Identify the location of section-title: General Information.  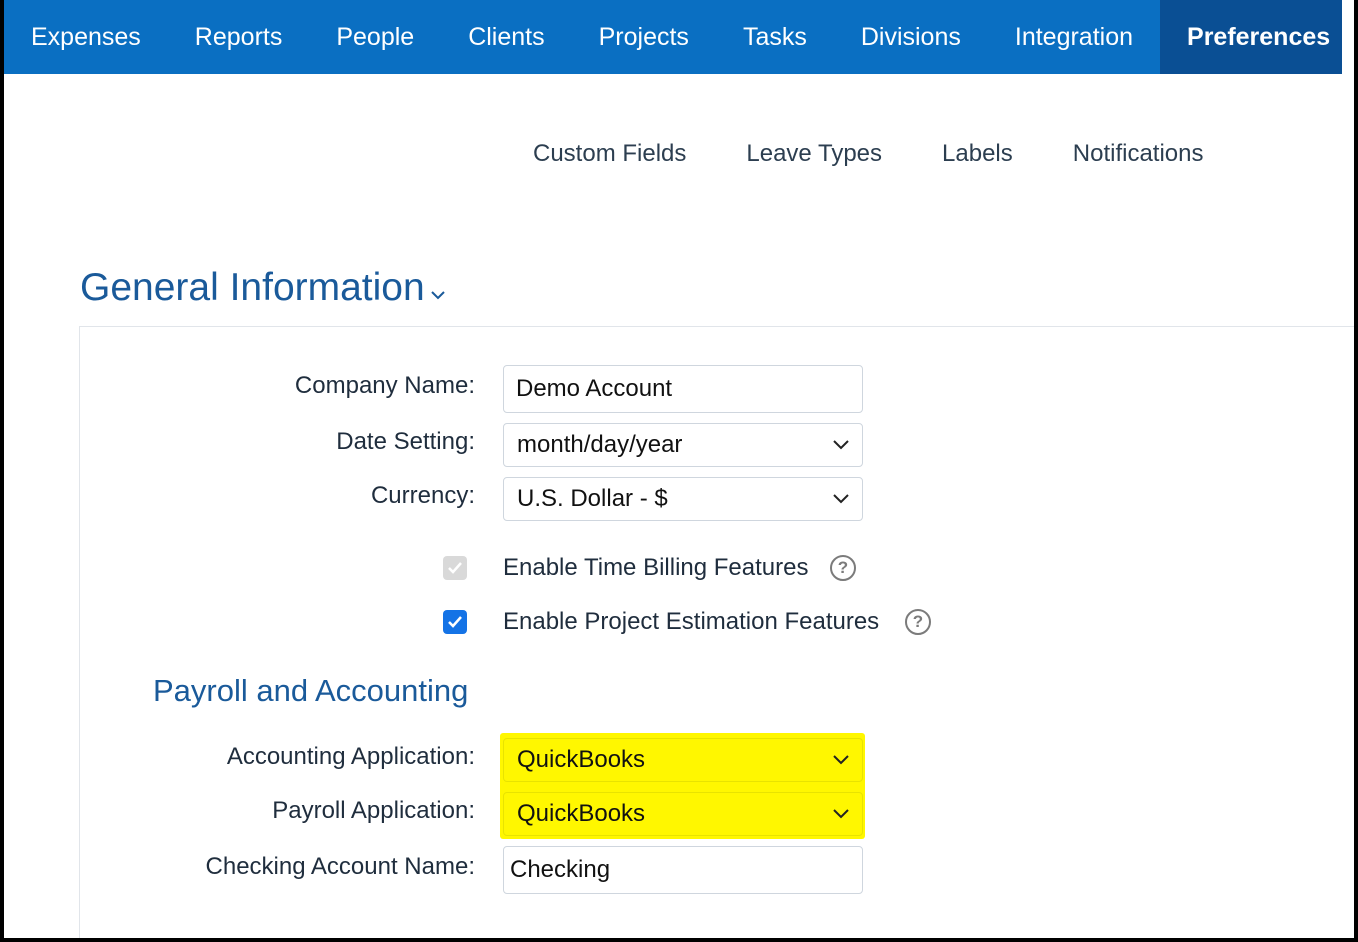
(252, 287).